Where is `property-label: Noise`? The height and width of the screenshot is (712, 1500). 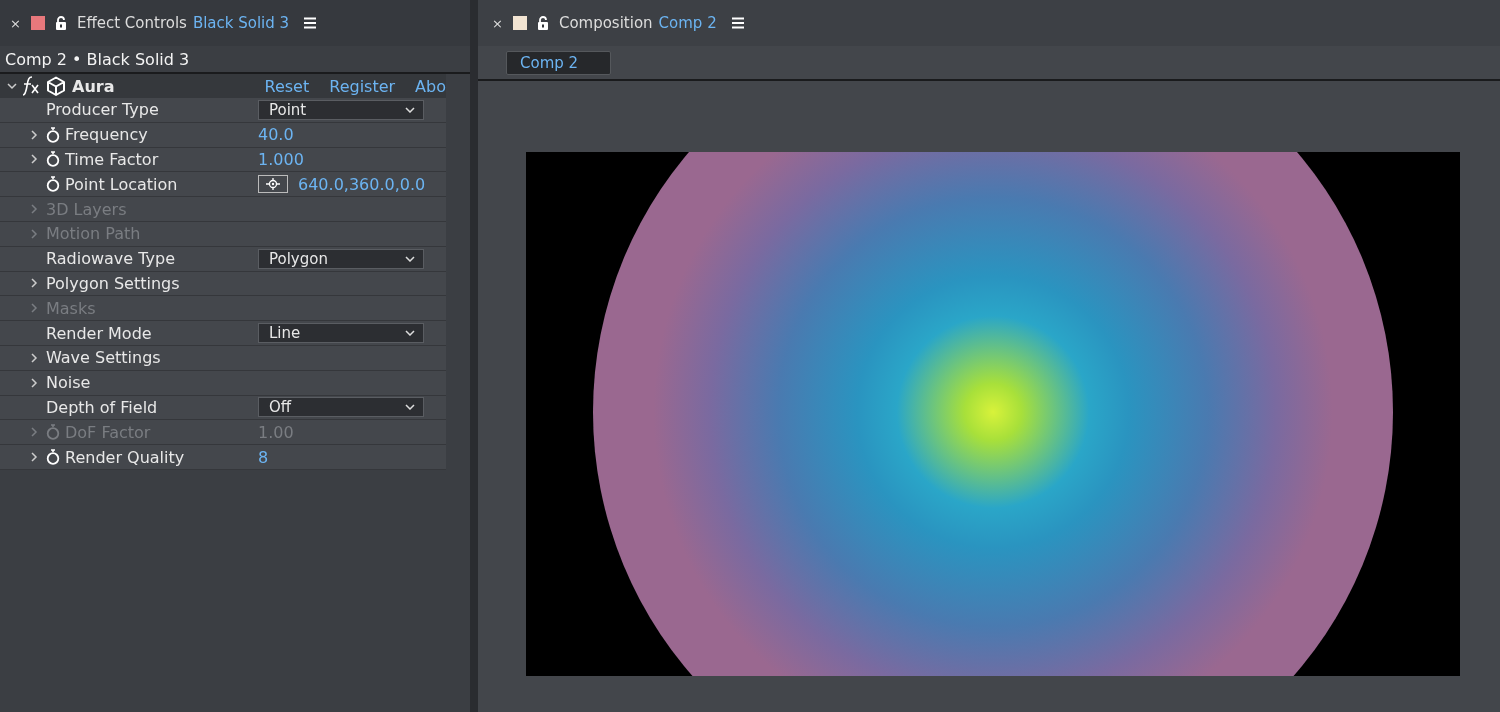
property-label: Noise is located at coordinates (68, 383).